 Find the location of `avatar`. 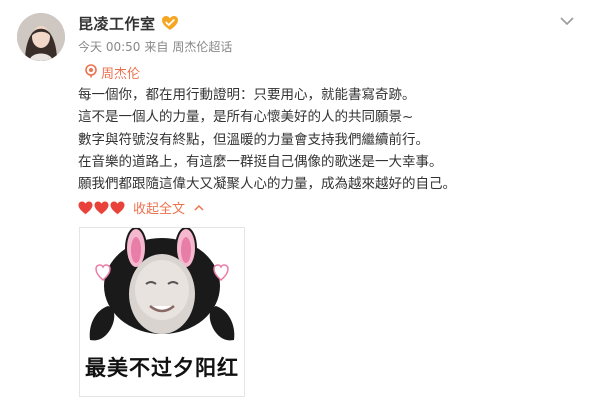

avatar is located at coordinates (41, 37).